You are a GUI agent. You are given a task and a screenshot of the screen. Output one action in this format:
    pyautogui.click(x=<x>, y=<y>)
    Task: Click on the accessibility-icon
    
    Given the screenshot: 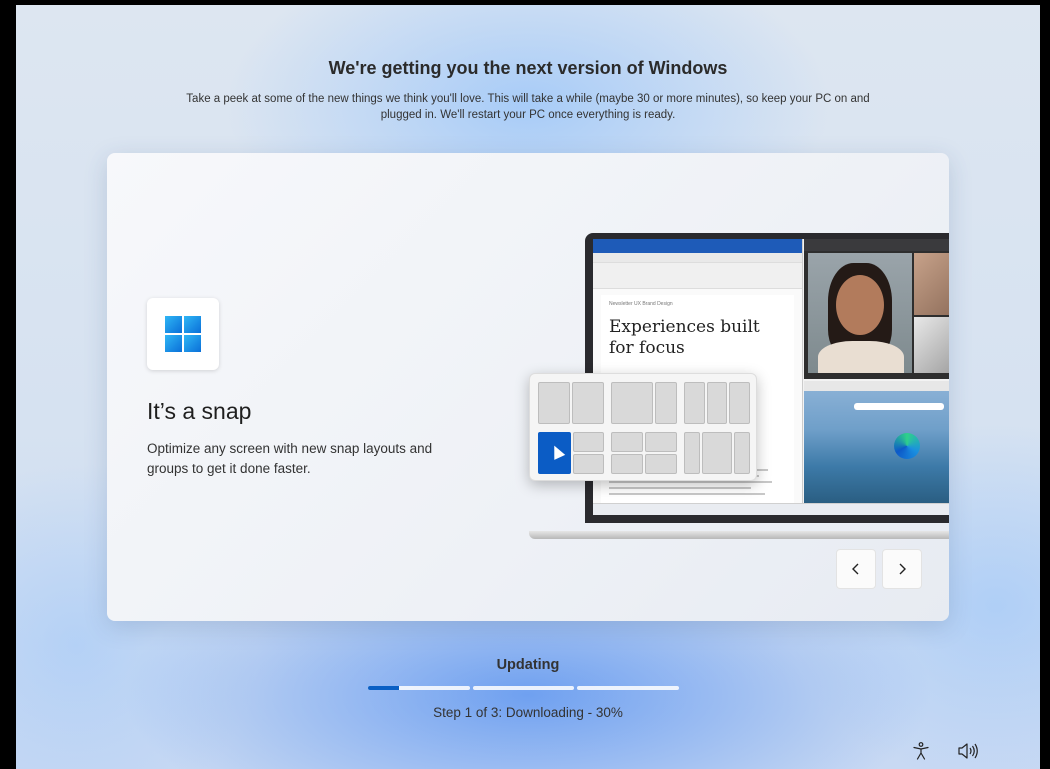 What is the action you would take?
    pyautogui.click(x=921, y=751)
    